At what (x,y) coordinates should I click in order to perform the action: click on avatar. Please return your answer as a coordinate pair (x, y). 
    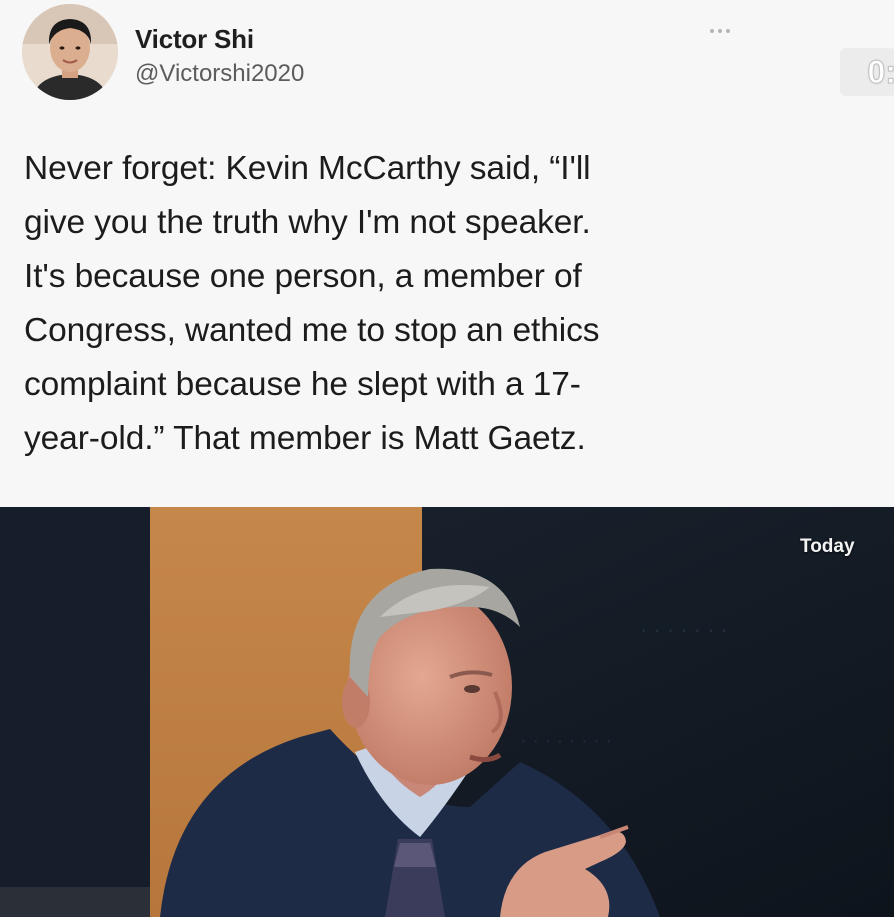
    Looking at the image, I should click on (70, 52).